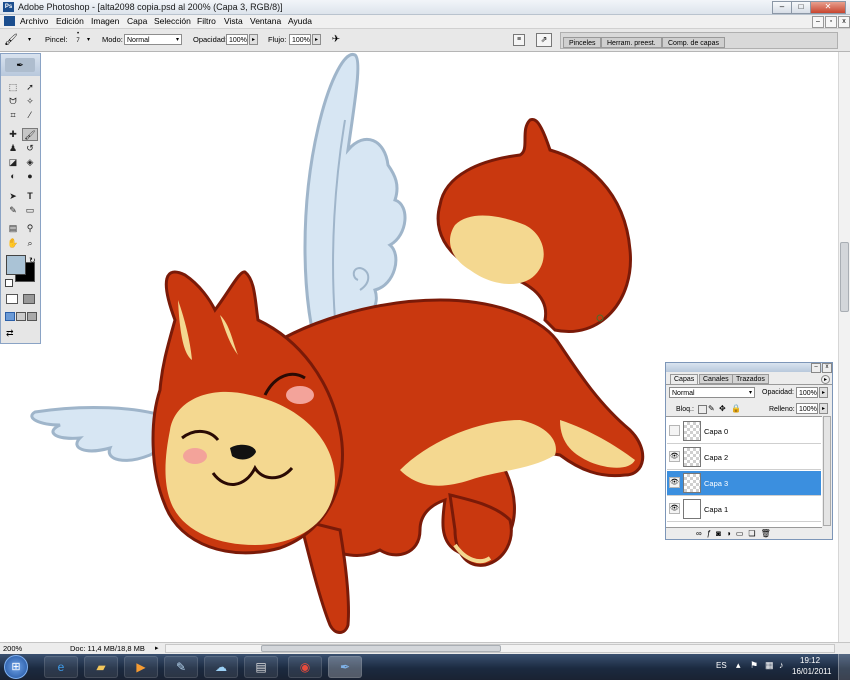 The image size is (850, 680). I want to click on foreground-color-swatch, so click(16, 265).